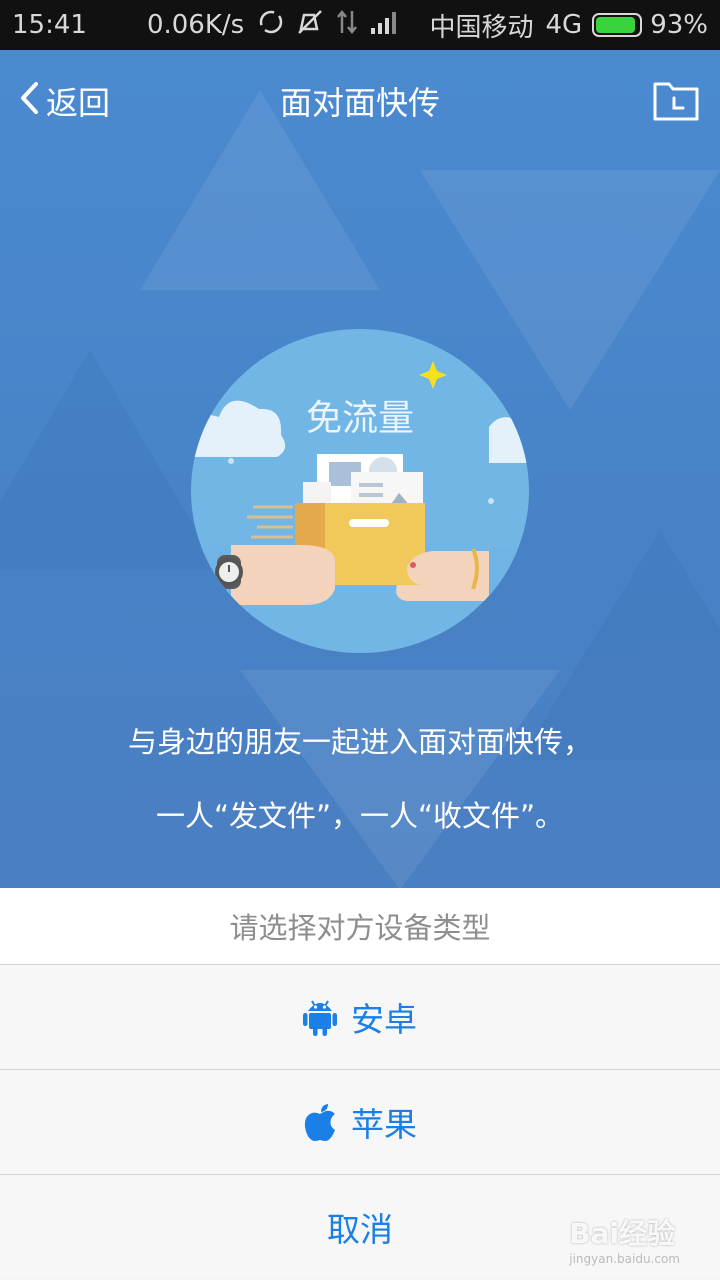 Image resolution: width=720 pixels, height=1280 pixels. Describe the element at coordinates (384, 1124) in the screenshot. I see `option-apple-label: 苹果` at that location.